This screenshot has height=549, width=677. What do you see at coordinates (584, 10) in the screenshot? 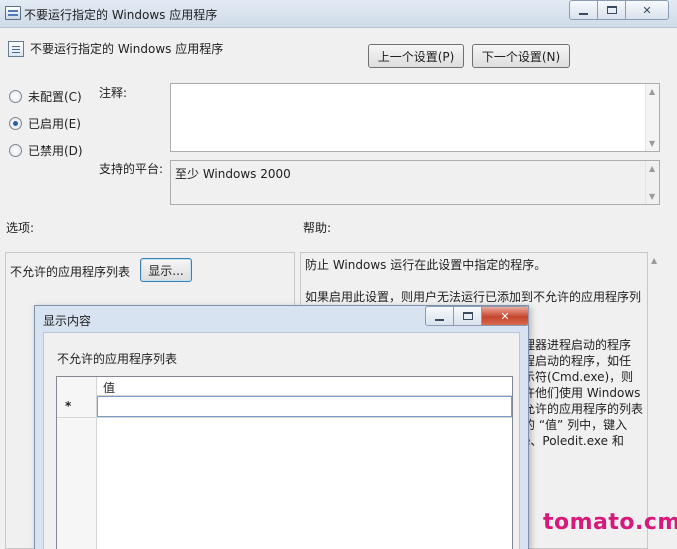
I see `minimize-button` at bounding box center [584, 10].